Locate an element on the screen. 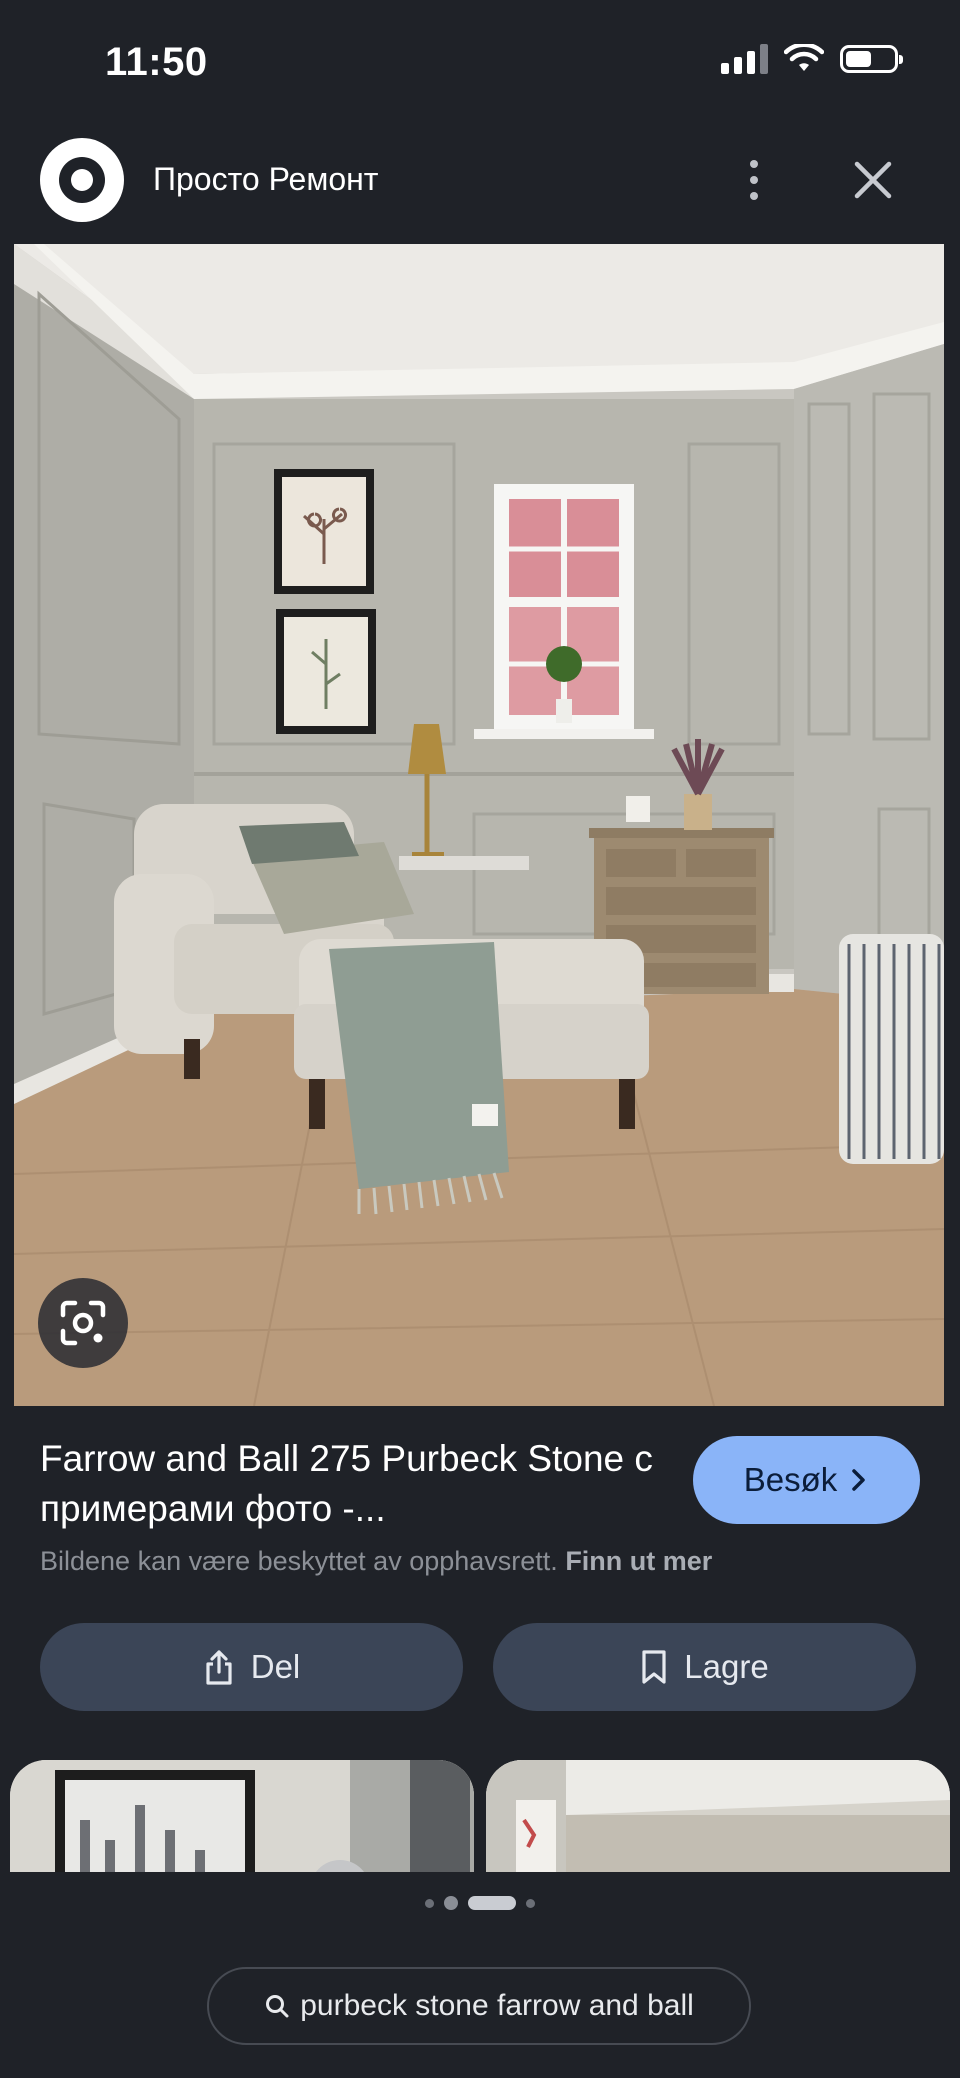  chevron-right-icon is located at coordinates (859, 1480).